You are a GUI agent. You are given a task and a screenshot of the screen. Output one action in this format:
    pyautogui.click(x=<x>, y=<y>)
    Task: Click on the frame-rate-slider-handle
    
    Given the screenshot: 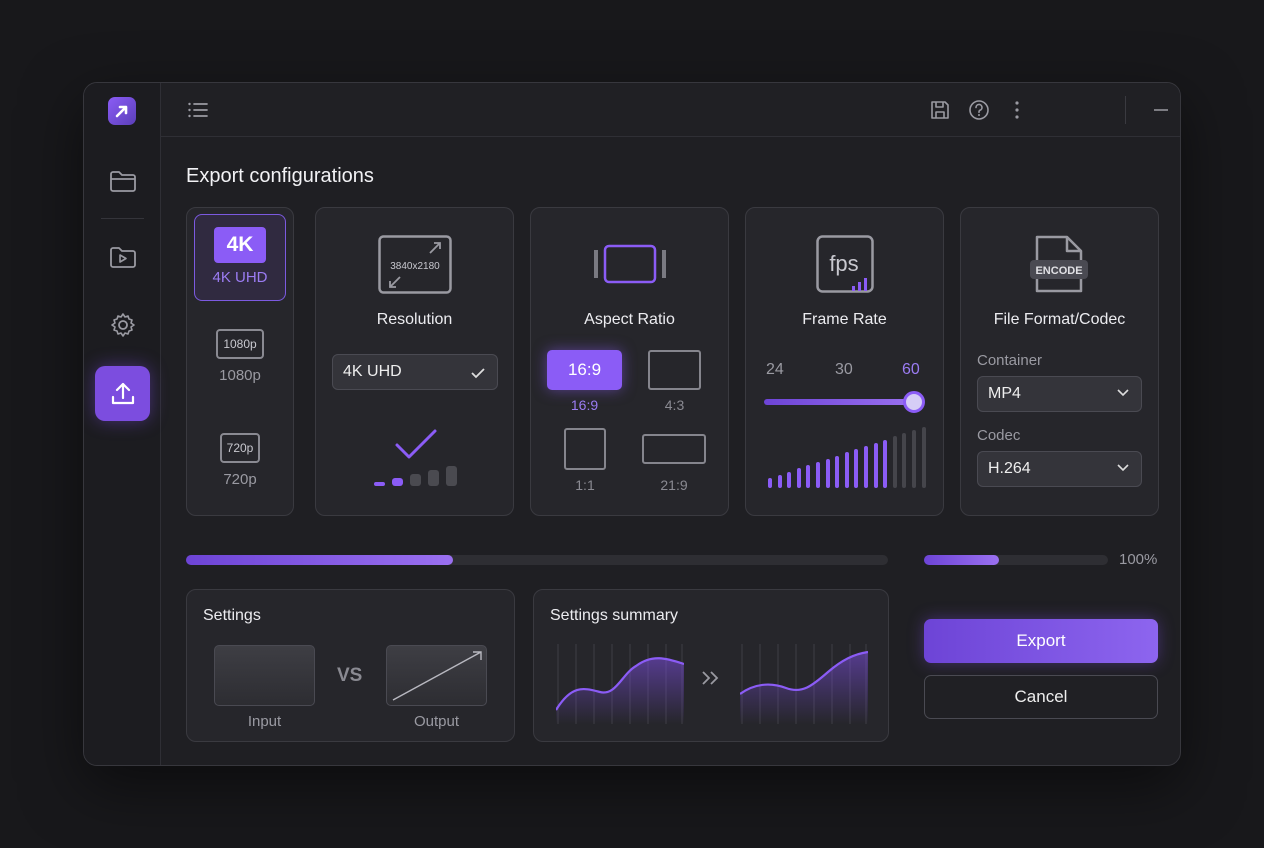 What is the action you would take?
    pyautogui.click(x=914, y=402)
    